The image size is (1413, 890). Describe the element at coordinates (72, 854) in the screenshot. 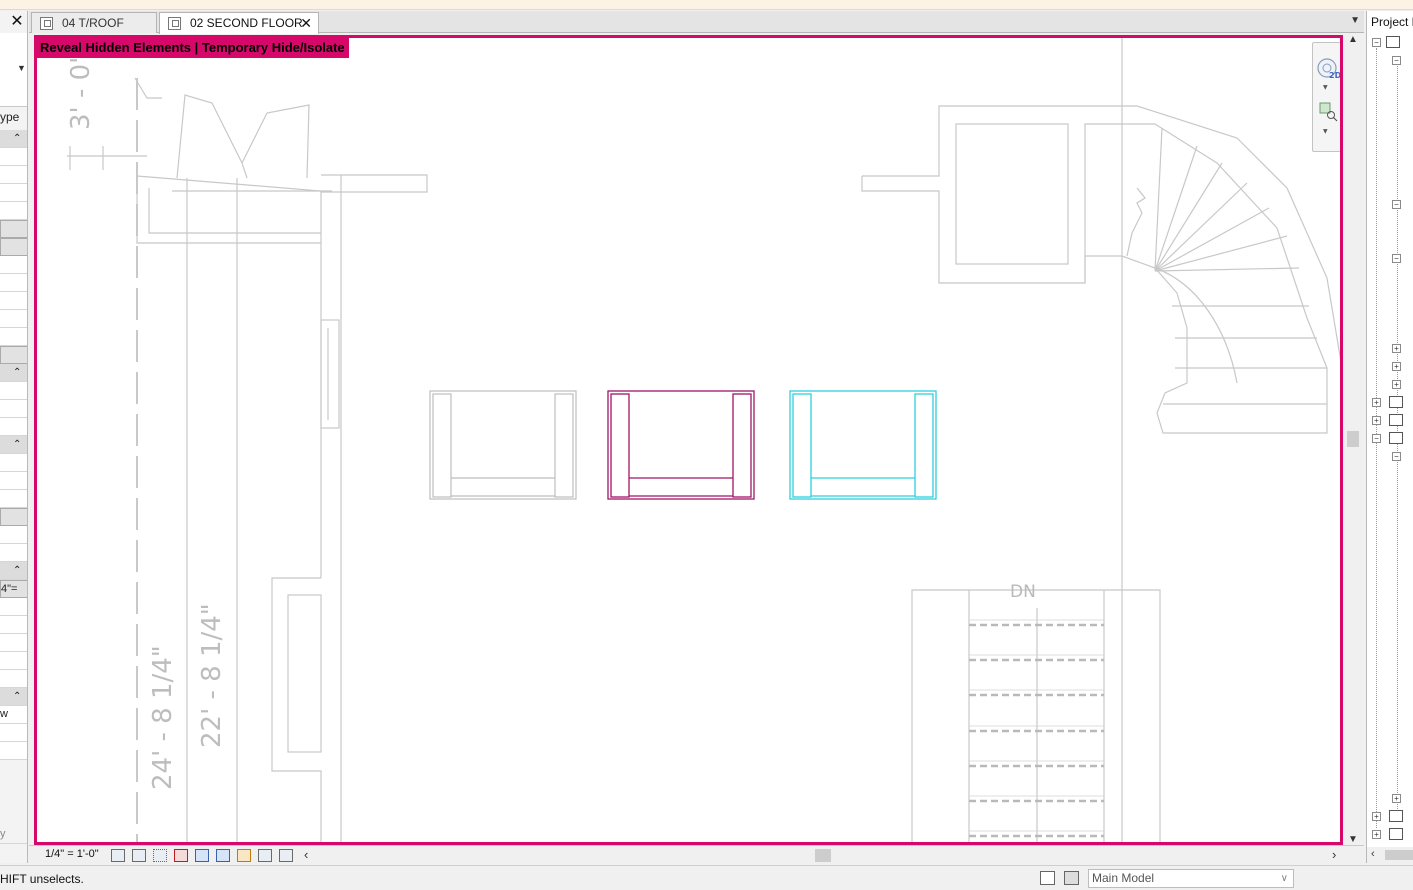

I see `view-scale: 1/4" = 1'-0"` at that location.